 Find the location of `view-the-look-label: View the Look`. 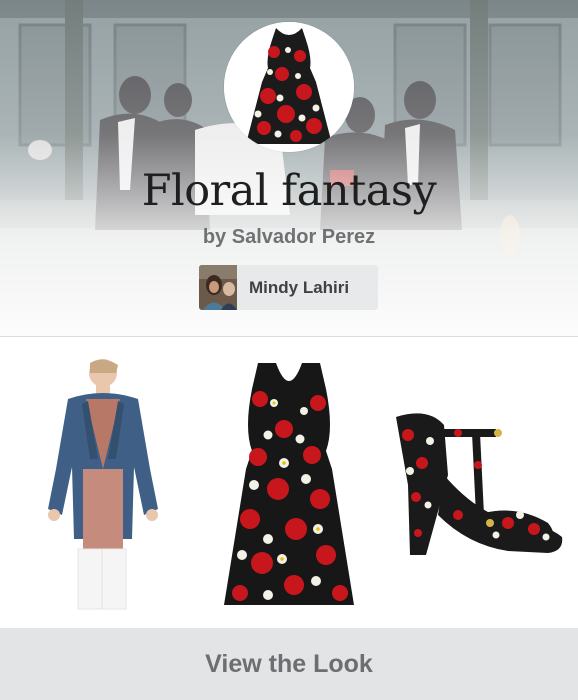

view-the-look-label: View the Look is located at coordinates (289, 663).